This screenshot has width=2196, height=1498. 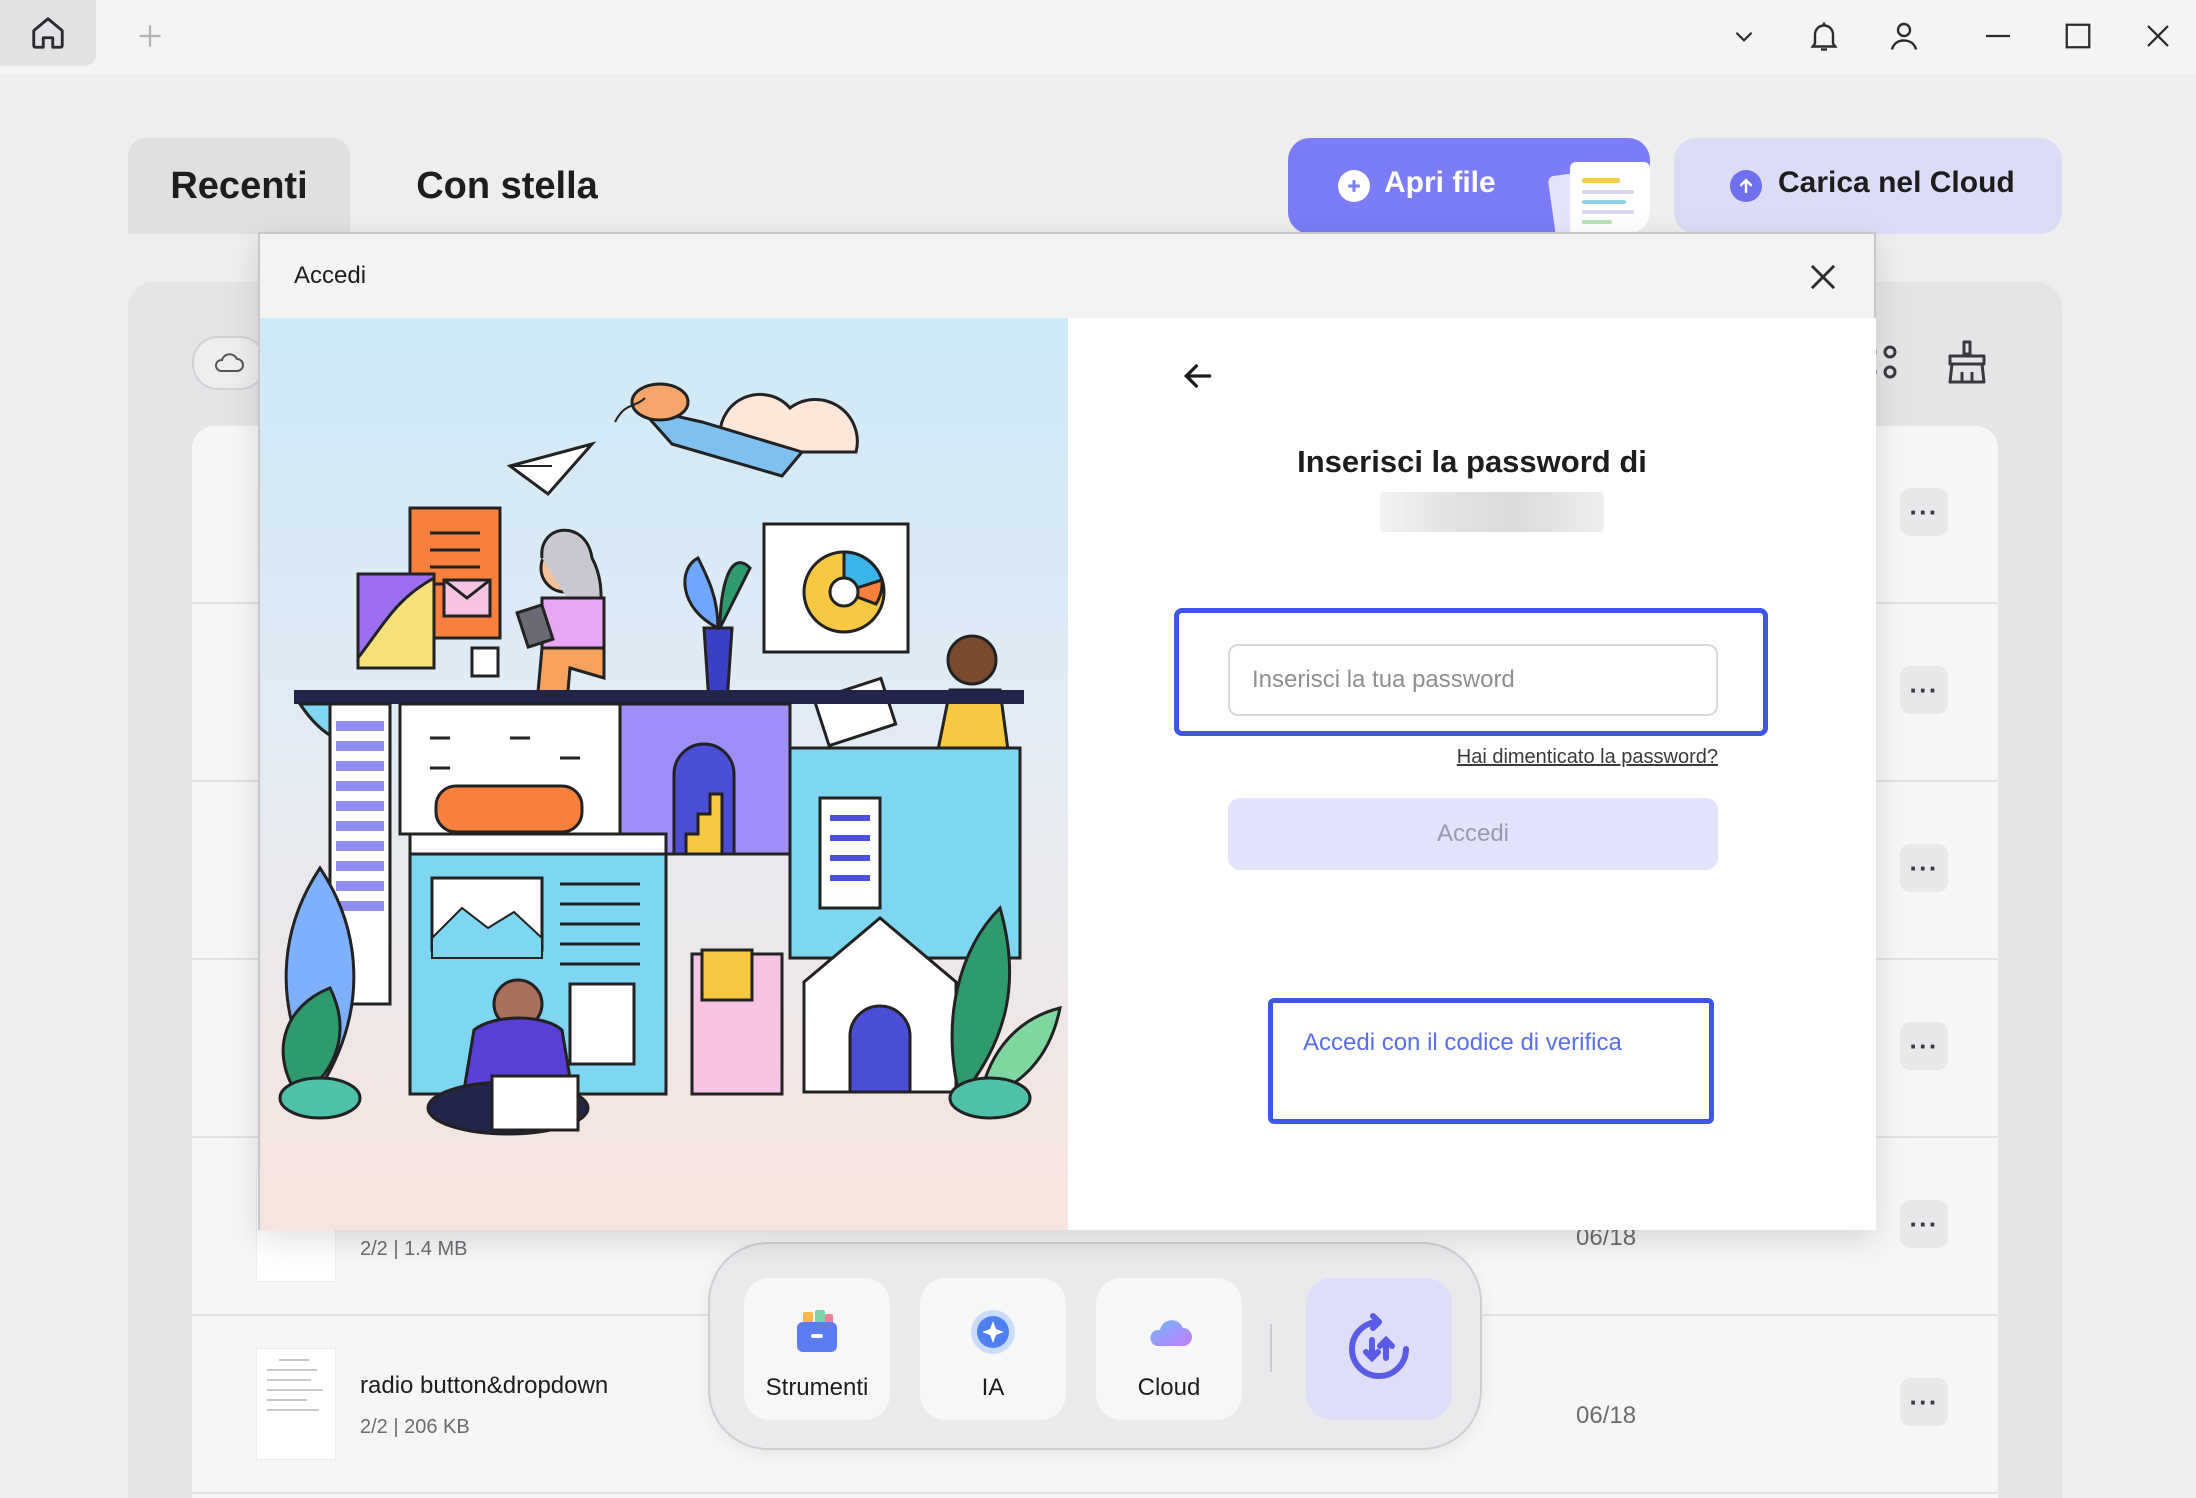 I want to click on home-icon, so click(x=48, y=33).